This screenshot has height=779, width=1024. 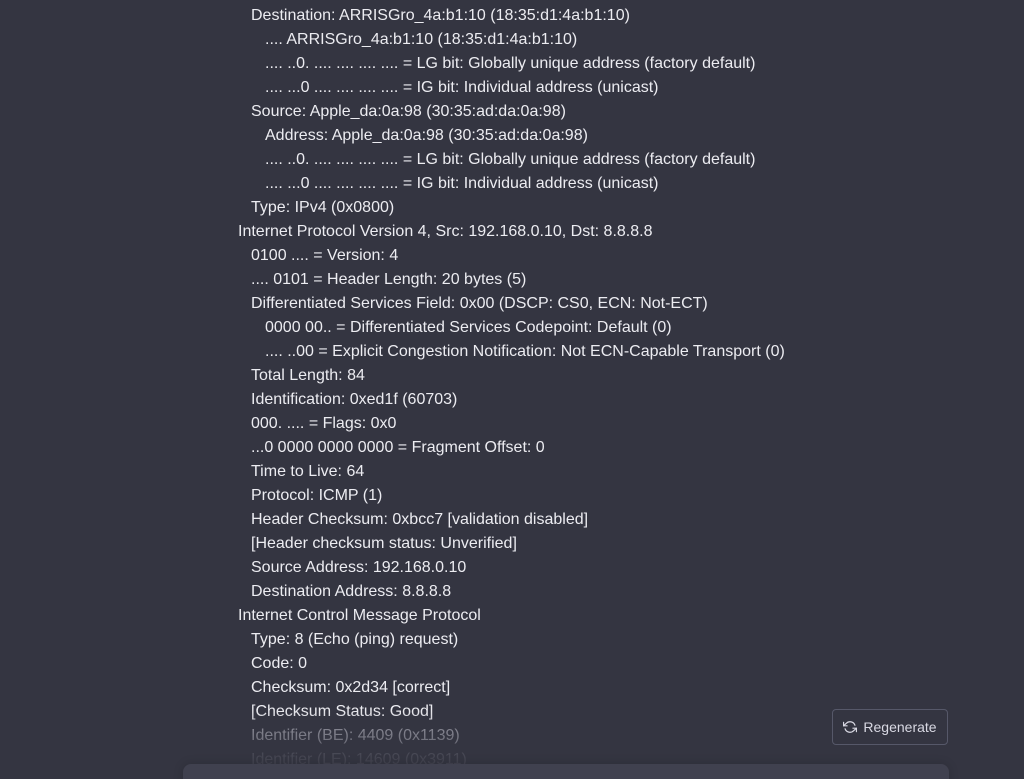 I want to click on regenerate-label: Regenerate, so click(x=900, y=727).